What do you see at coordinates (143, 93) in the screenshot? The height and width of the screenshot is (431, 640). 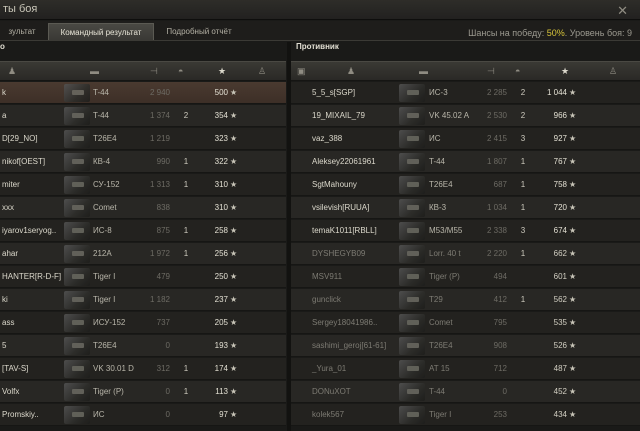 I see `table-row: k T-44 2 940 500 ★` at bounding box center [143, 93].